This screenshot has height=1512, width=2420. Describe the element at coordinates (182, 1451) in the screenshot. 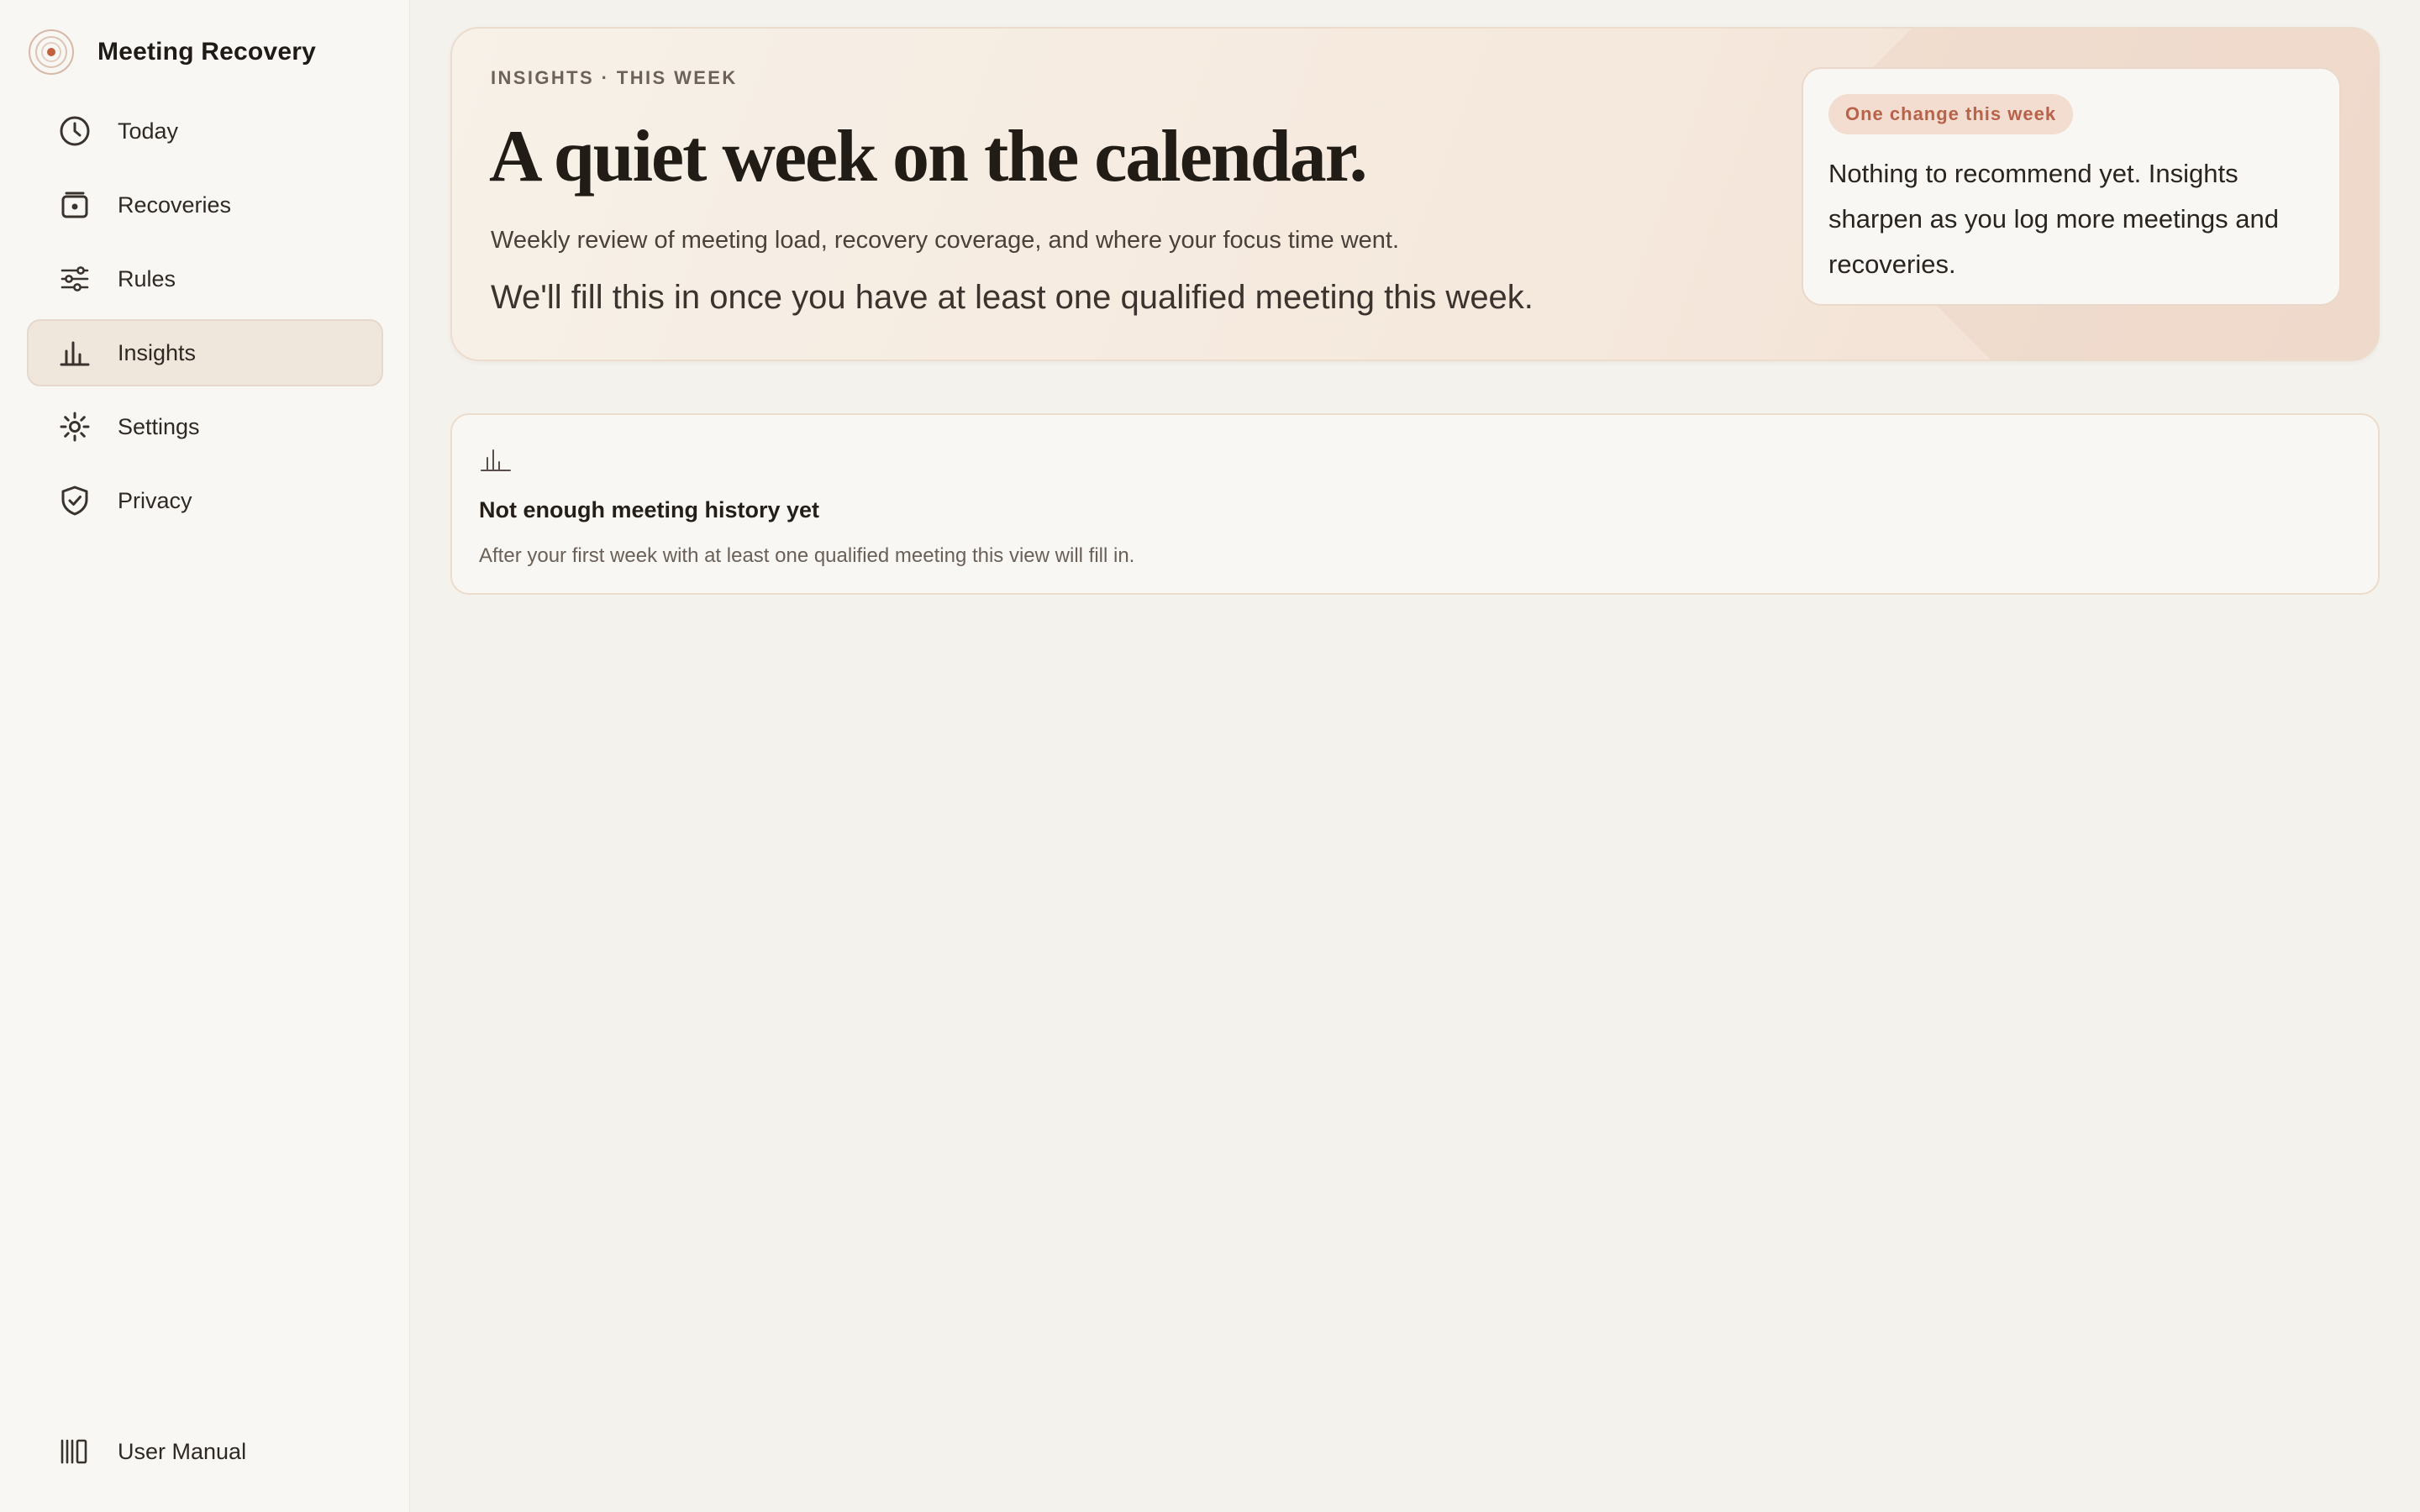

I see `sidebar-item-label: User Manual` at that location.